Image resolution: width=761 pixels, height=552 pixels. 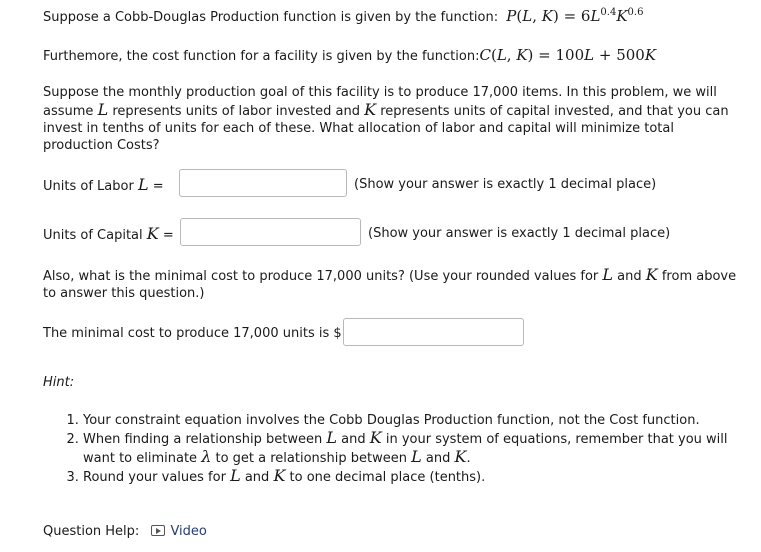 I want to click on question-help-label: Question Help:, so click(x=91, y=531).